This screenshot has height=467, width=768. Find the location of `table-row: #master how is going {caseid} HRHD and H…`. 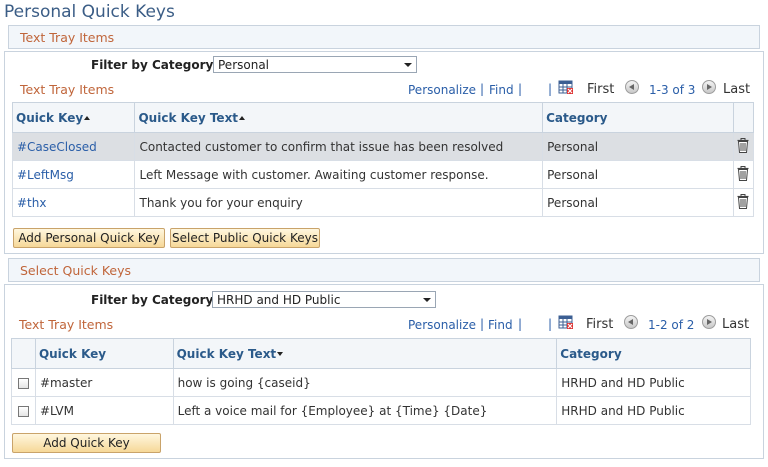

table-row: #master how is going {caseid} HRHD and H… is located at coordinates (381, 382).